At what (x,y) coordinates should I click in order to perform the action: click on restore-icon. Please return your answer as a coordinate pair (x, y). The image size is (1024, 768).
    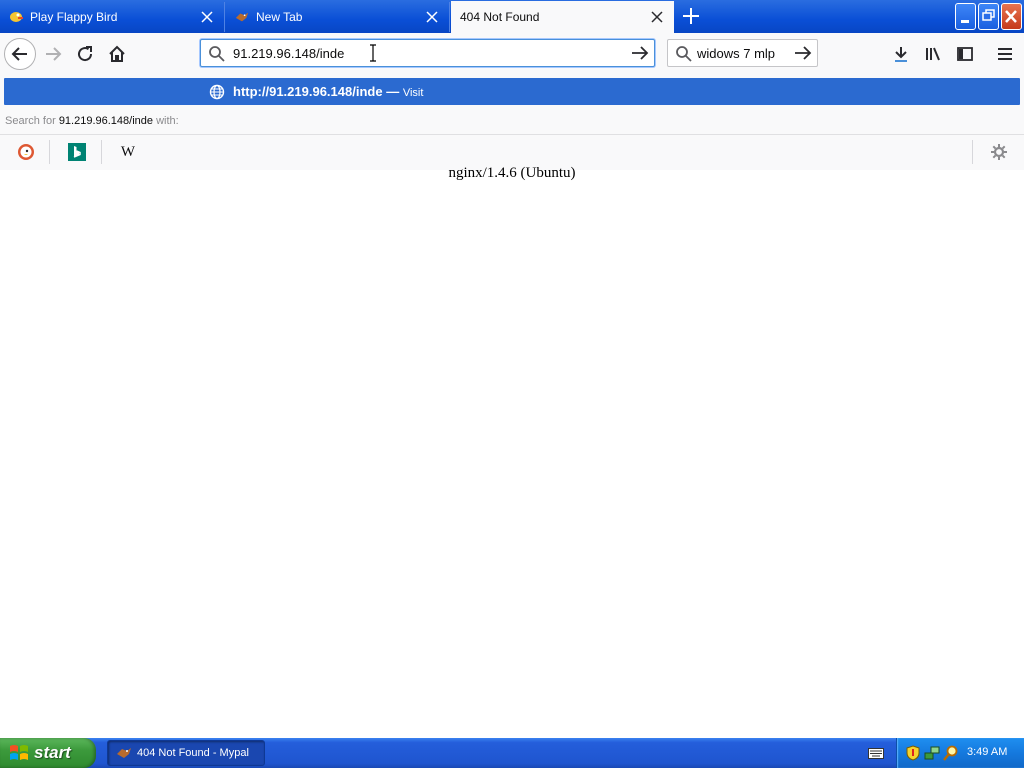
    Looking at the image, I should click on (988, 15).